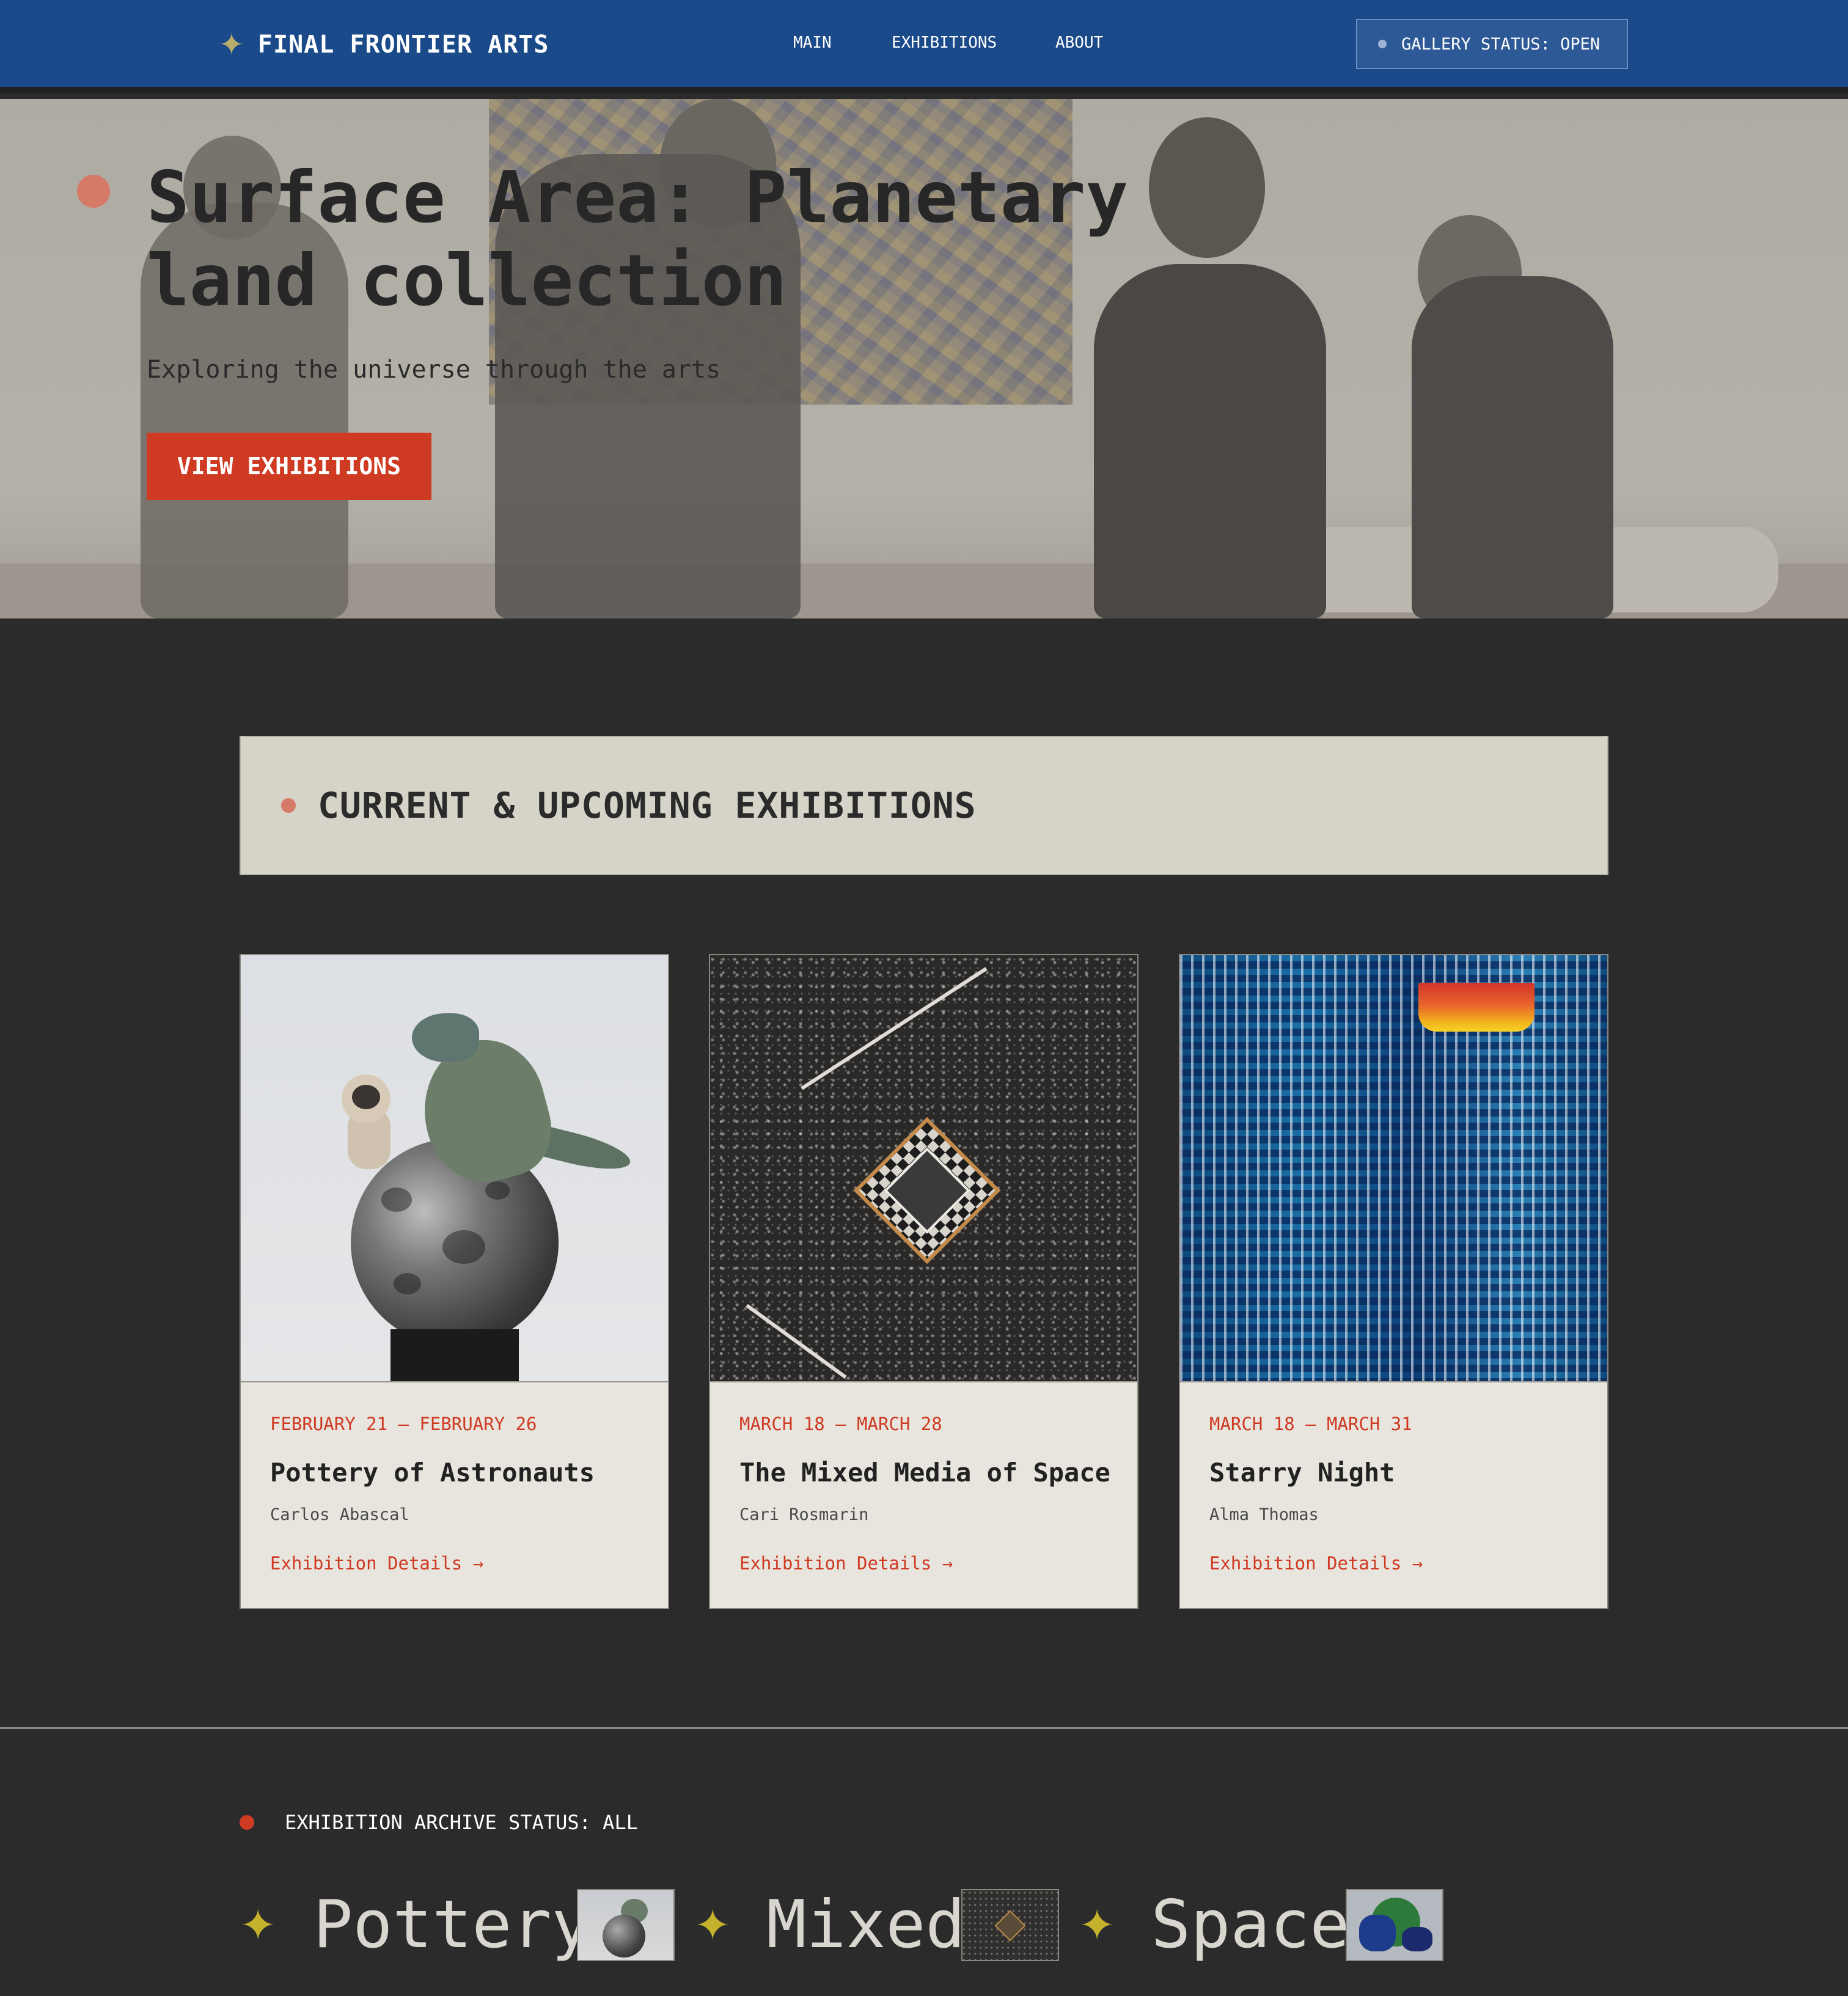 This screenshot has height=1996, width=1848. Describe the element at coordinates (455, 1168) in the screenshot. I see `exhibition-image-pottery` at that location.